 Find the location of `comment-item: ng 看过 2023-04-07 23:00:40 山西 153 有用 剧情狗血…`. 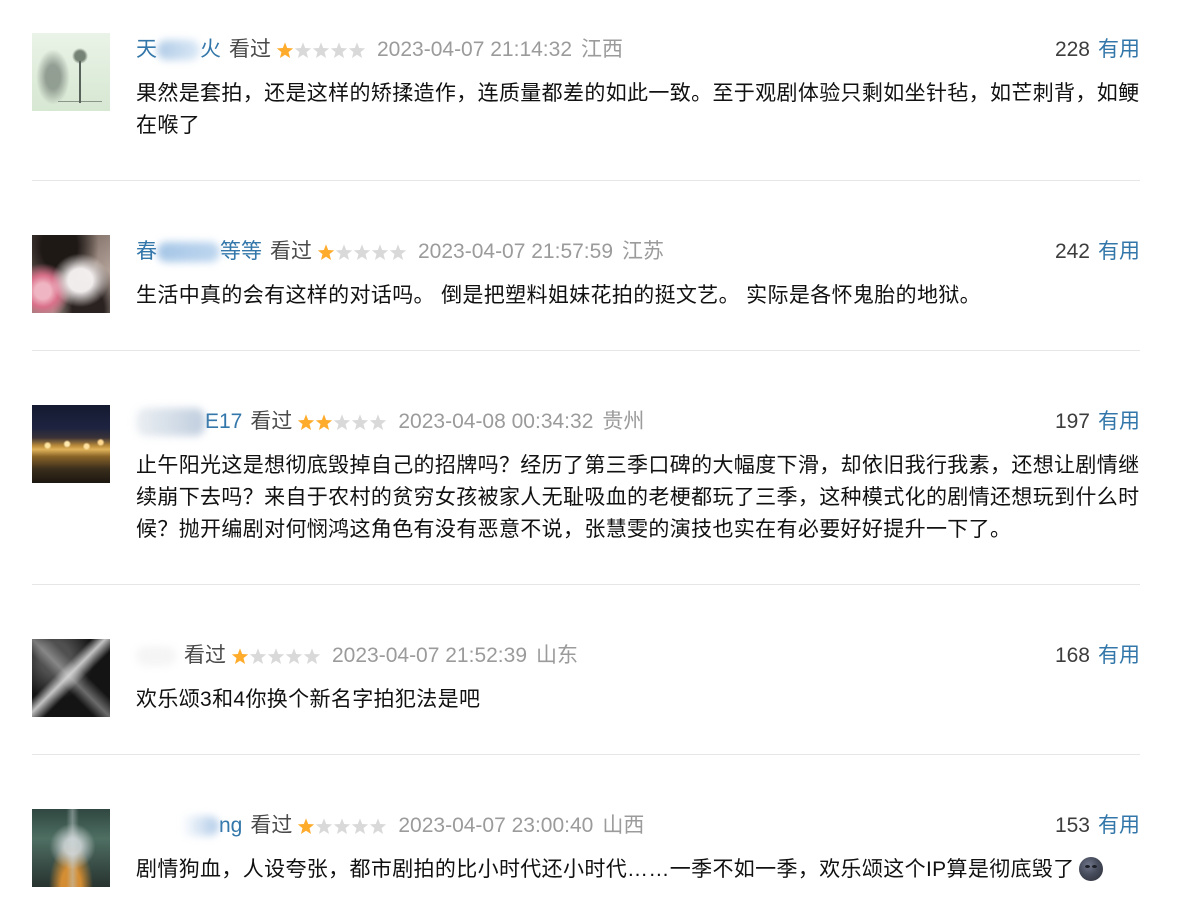

comment-item: ng 看过 2023-04-07 23:00:40 山西 153 有用 剧情狗血… is located at coordinates (586, 848).